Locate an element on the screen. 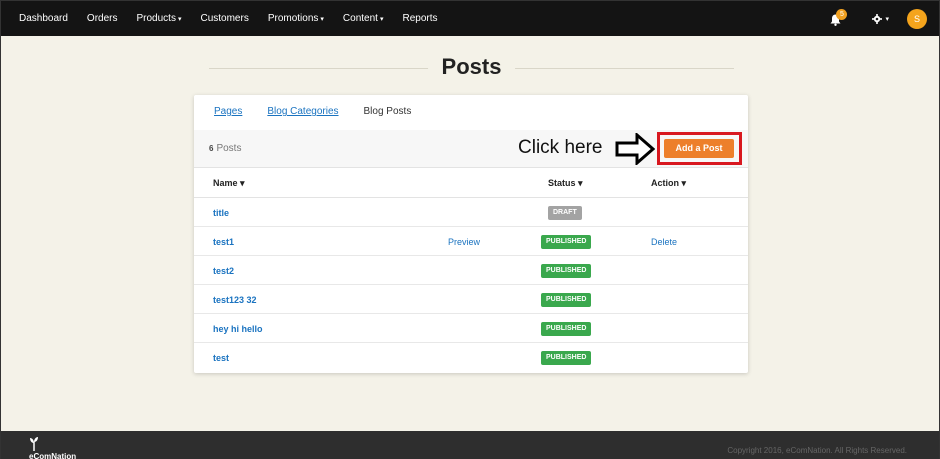 The height and width of the screenshot is (459, 940). table-row: test1 Preview PUBLISHED Delete is located at coordinates (471, 241).